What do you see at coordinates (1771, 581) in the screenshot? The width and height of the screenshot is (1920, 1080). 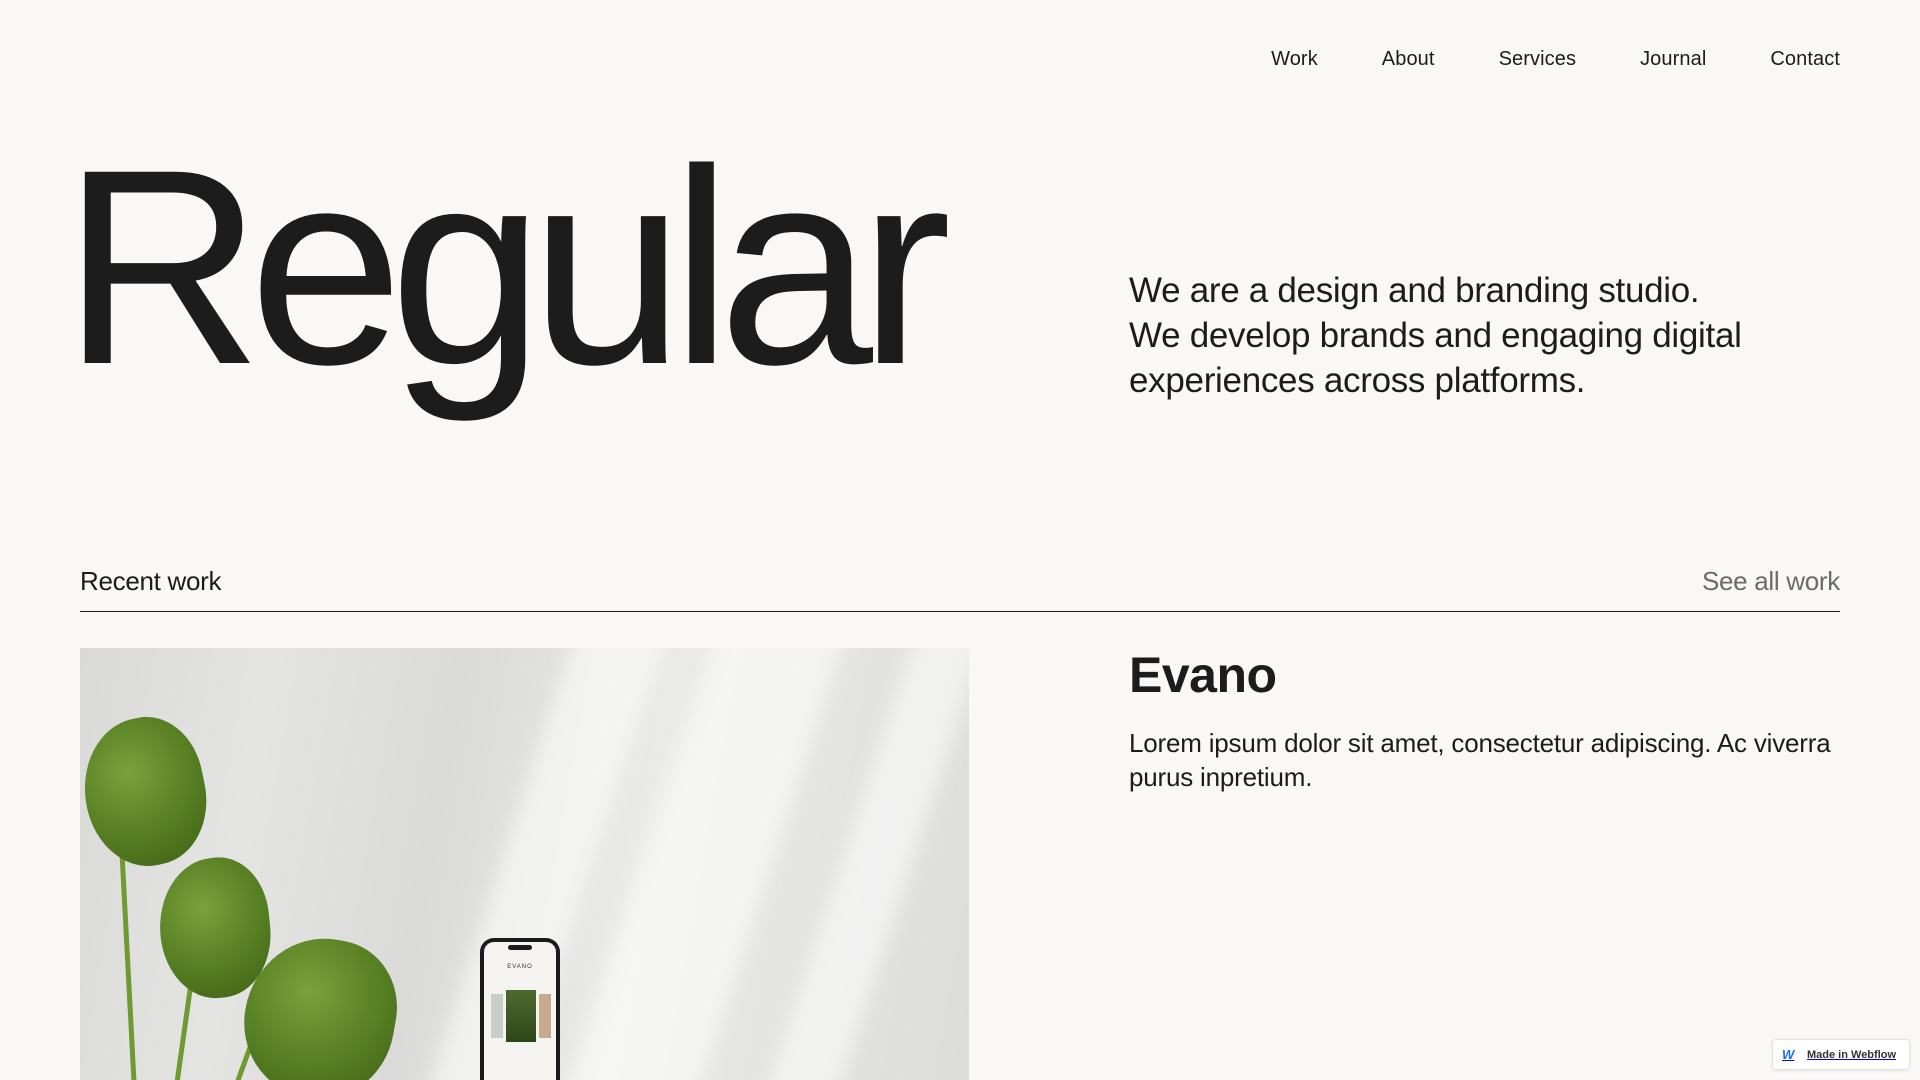 I see `see-all-work-link: See all work` at bounding box center [1771, 581].